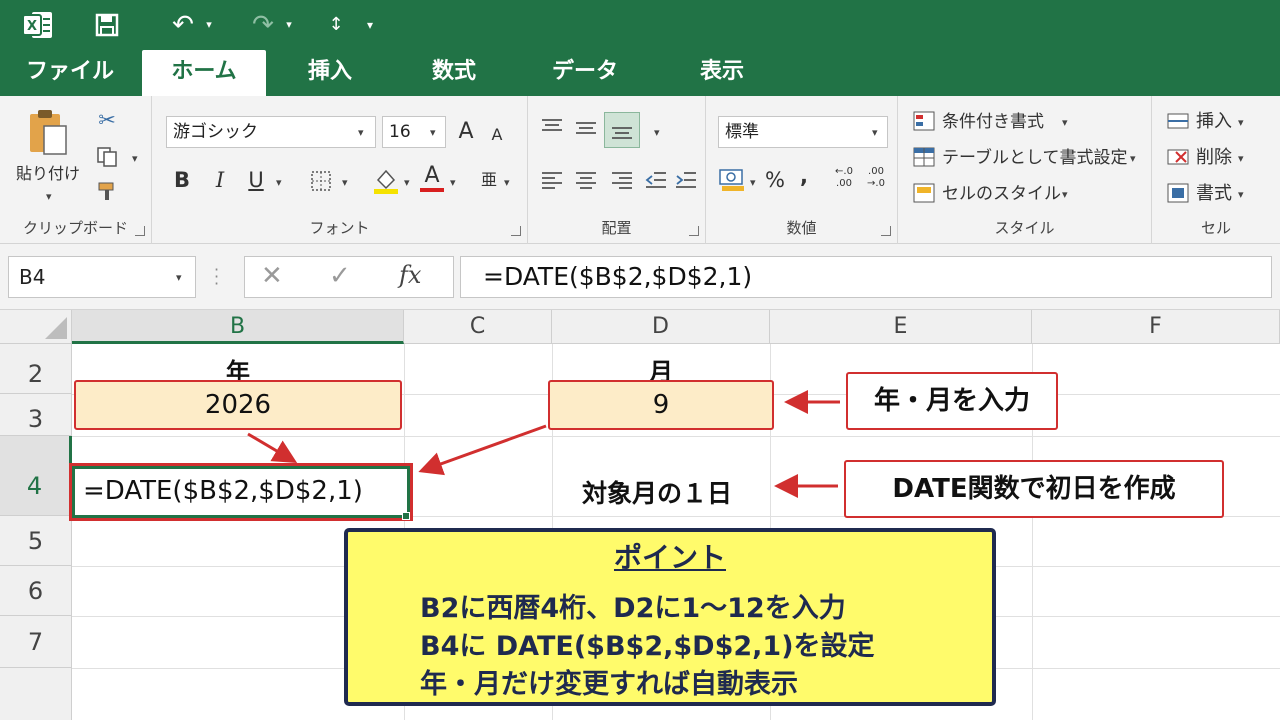 The width and height of the screenshot is (1280, 720). I want to click on fill-color-dropdown-icon: ▾, so click(407, 182).